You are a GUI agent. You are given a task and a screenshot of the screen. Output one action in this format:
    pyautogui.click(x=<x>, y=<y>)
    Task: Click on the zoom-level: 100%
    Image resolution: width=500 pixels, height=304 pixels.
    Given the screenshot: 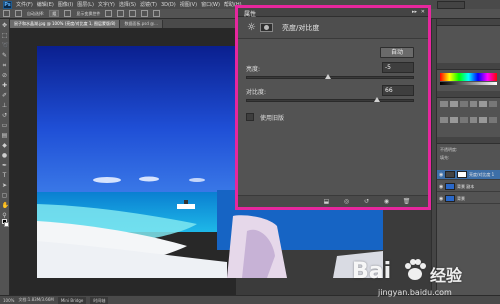 What is the action you would take?
    pyautogui.click(x=8, y=300)
    